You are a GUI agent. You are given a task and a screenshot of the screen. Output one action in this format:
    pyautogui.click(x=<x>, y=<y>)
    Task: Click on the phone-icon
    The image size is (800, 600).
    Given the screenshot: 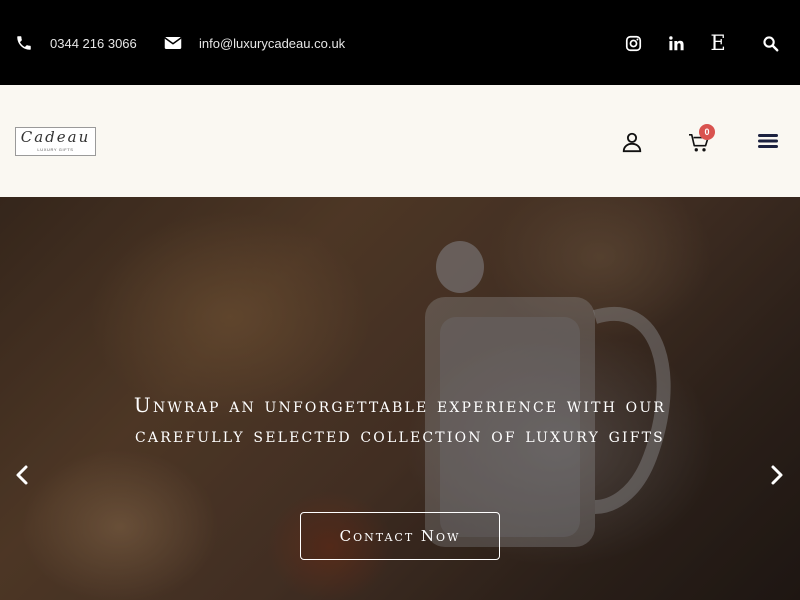 What is the action you would take?
    pyautogui.click(x=24, y=43)
    